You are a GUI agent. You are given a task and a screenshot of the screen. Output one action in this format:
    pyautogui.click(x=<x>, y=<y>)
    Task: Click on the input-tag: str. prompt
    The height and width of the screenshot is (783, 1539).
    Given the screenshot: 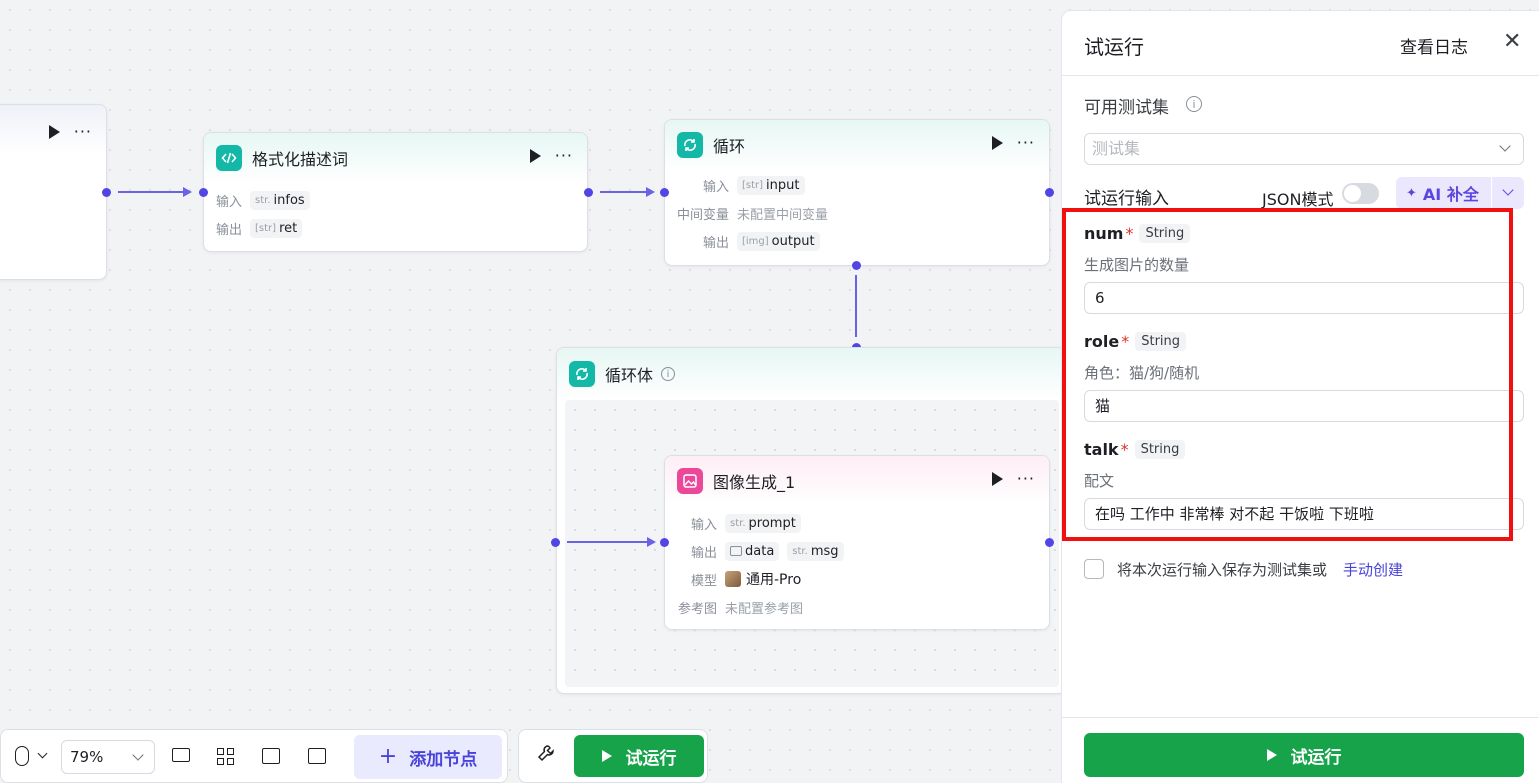 What is the action you would take?
    pyautogui.click(x=763, y=523)
    